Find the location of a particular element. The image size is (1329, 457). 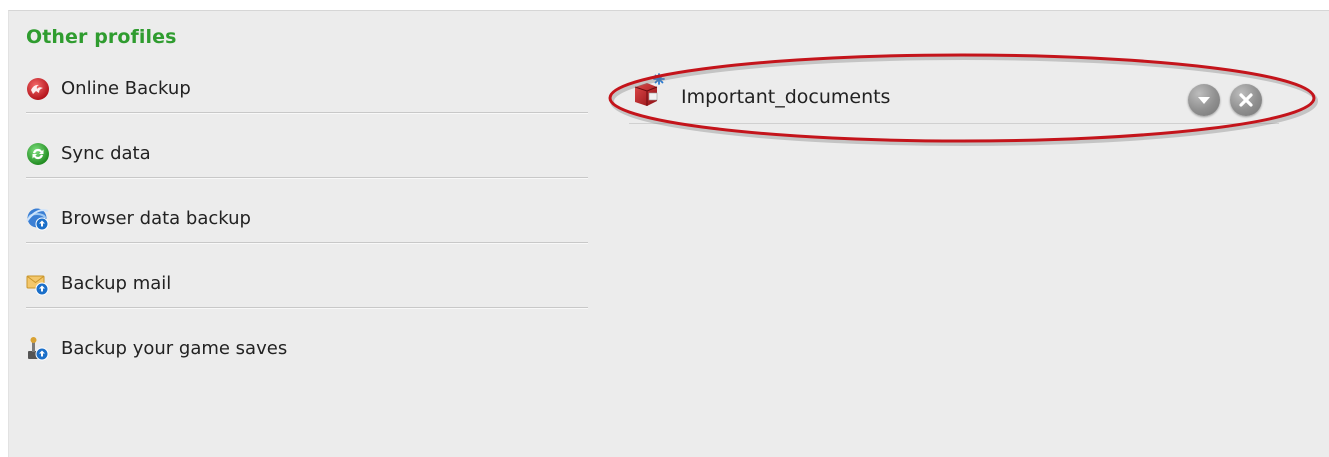

mail-backup-icon is located at coordinates (38, 284).